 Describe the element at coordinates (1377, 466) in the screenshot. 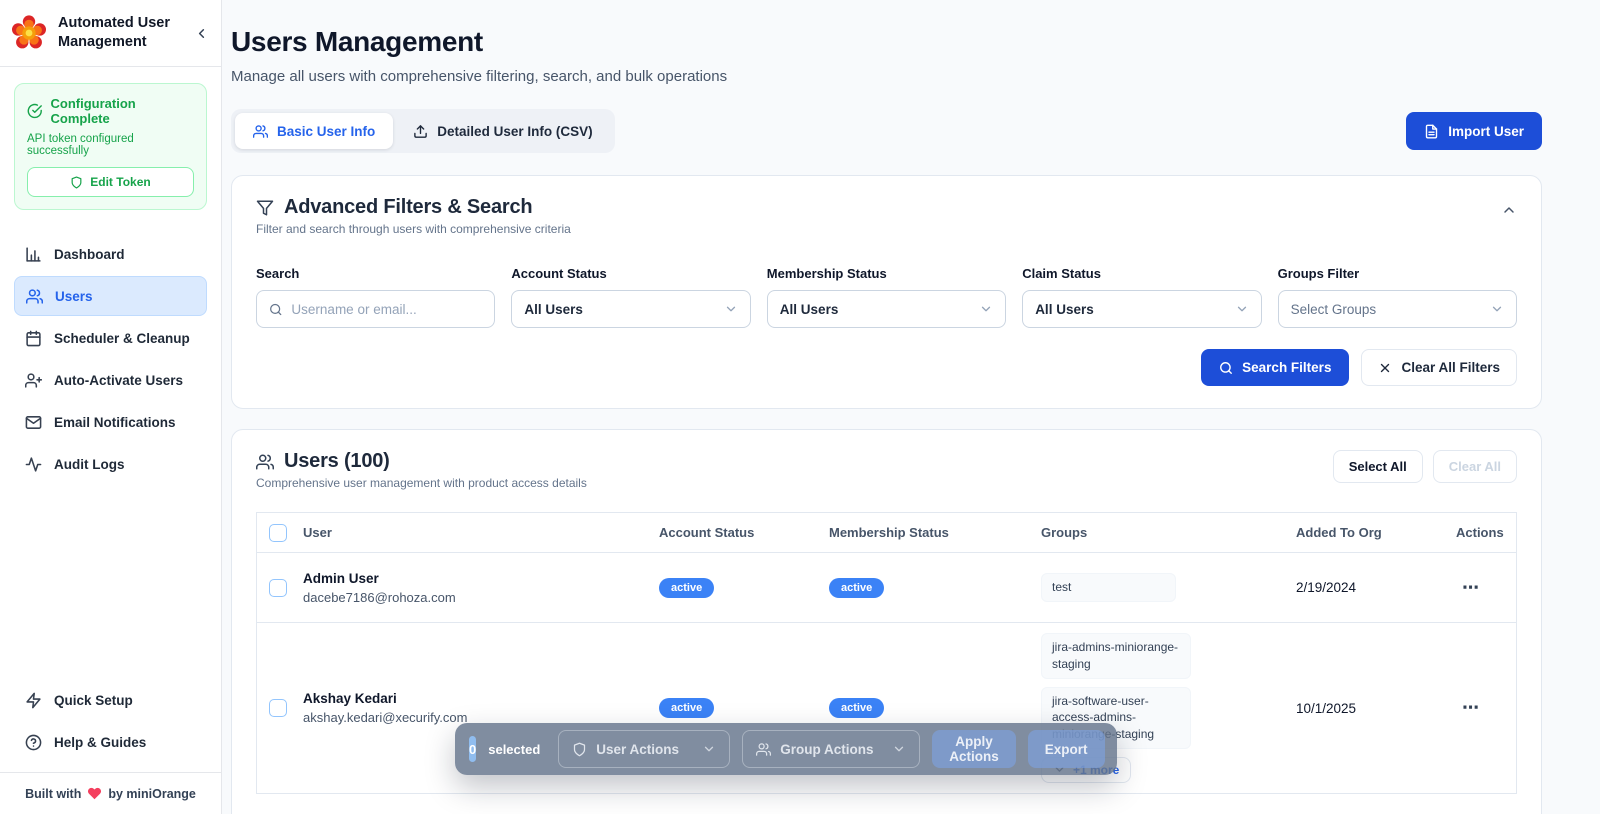

I see `select-all-button: Select All` at that location.